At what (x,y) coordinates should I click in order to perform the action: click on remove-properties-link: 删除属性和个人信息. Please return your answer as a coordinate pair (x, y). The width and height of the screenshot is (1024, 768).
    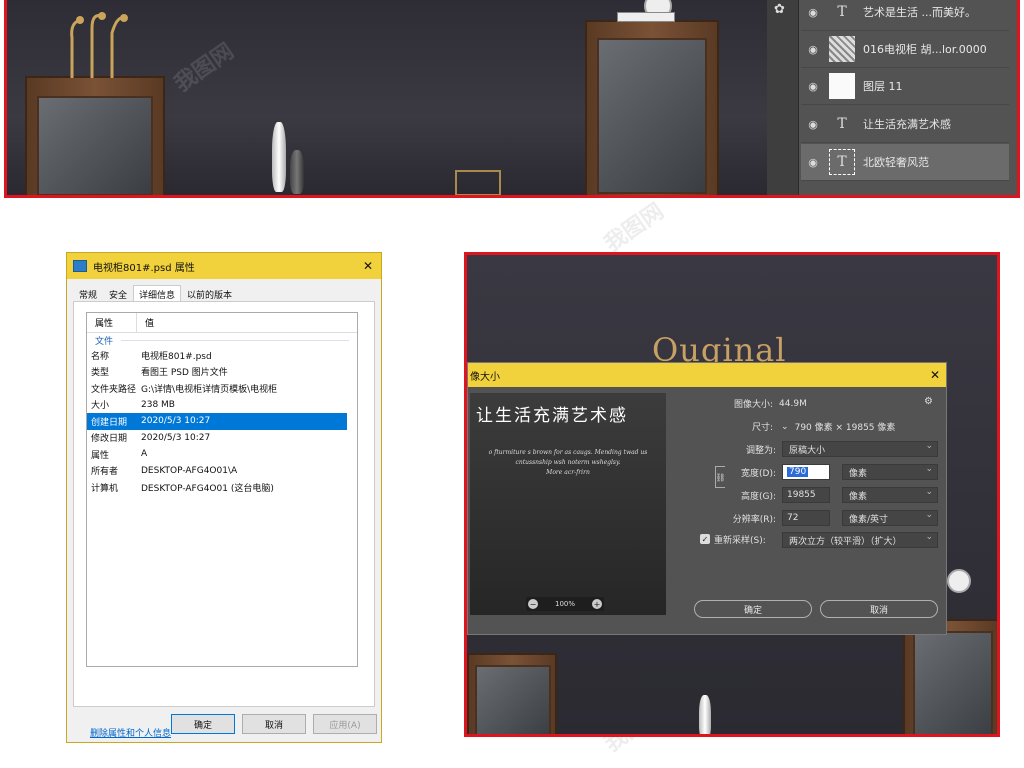
    Looking at the image, I should click on (130, 732).